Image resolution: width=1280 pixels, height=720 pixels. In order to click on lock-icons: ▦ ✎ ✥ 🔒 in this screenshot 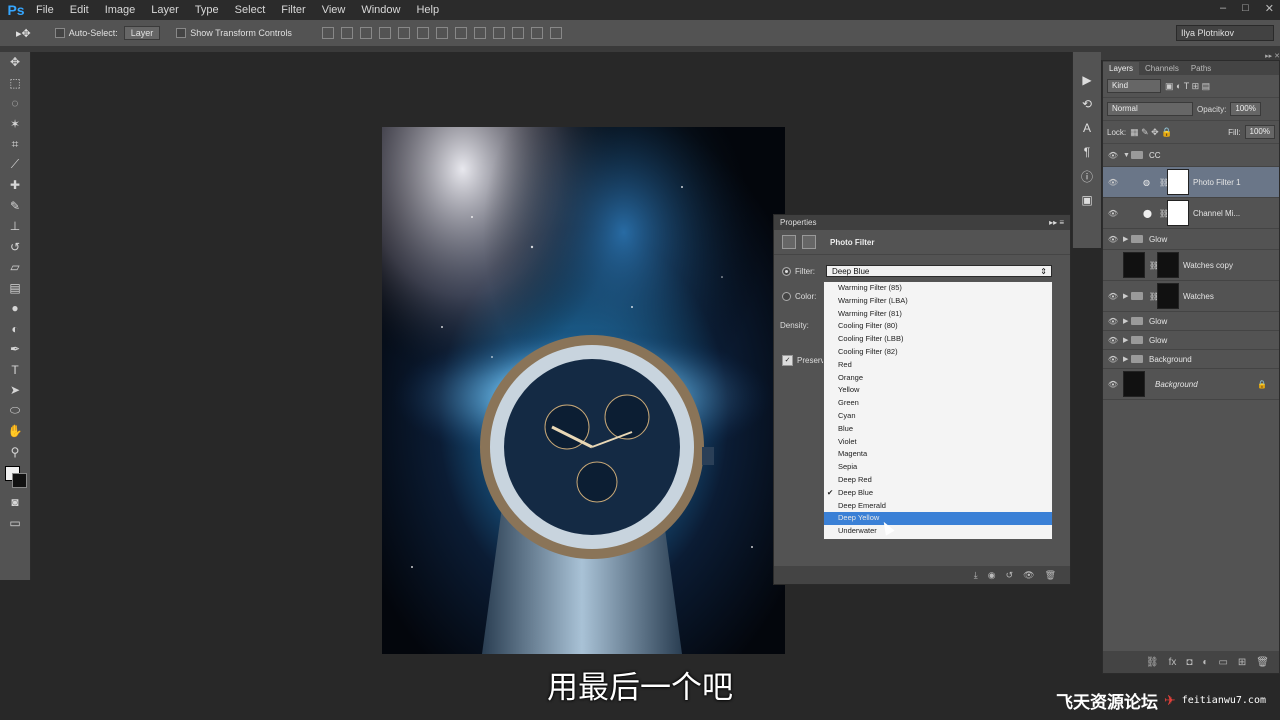, I will do `click(1151, 132)`.